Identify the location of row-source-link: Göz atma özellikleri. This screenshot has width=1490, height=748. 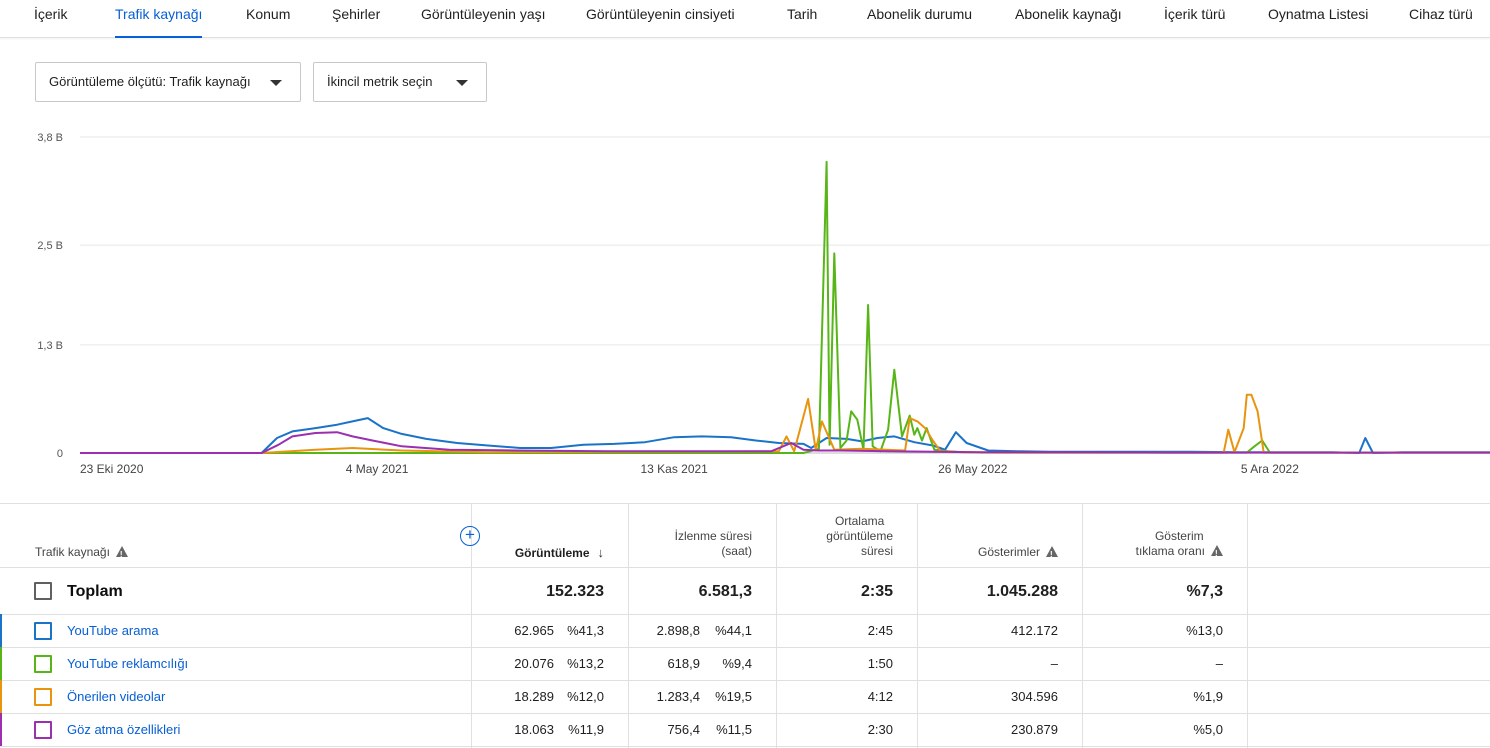
(123, 729).